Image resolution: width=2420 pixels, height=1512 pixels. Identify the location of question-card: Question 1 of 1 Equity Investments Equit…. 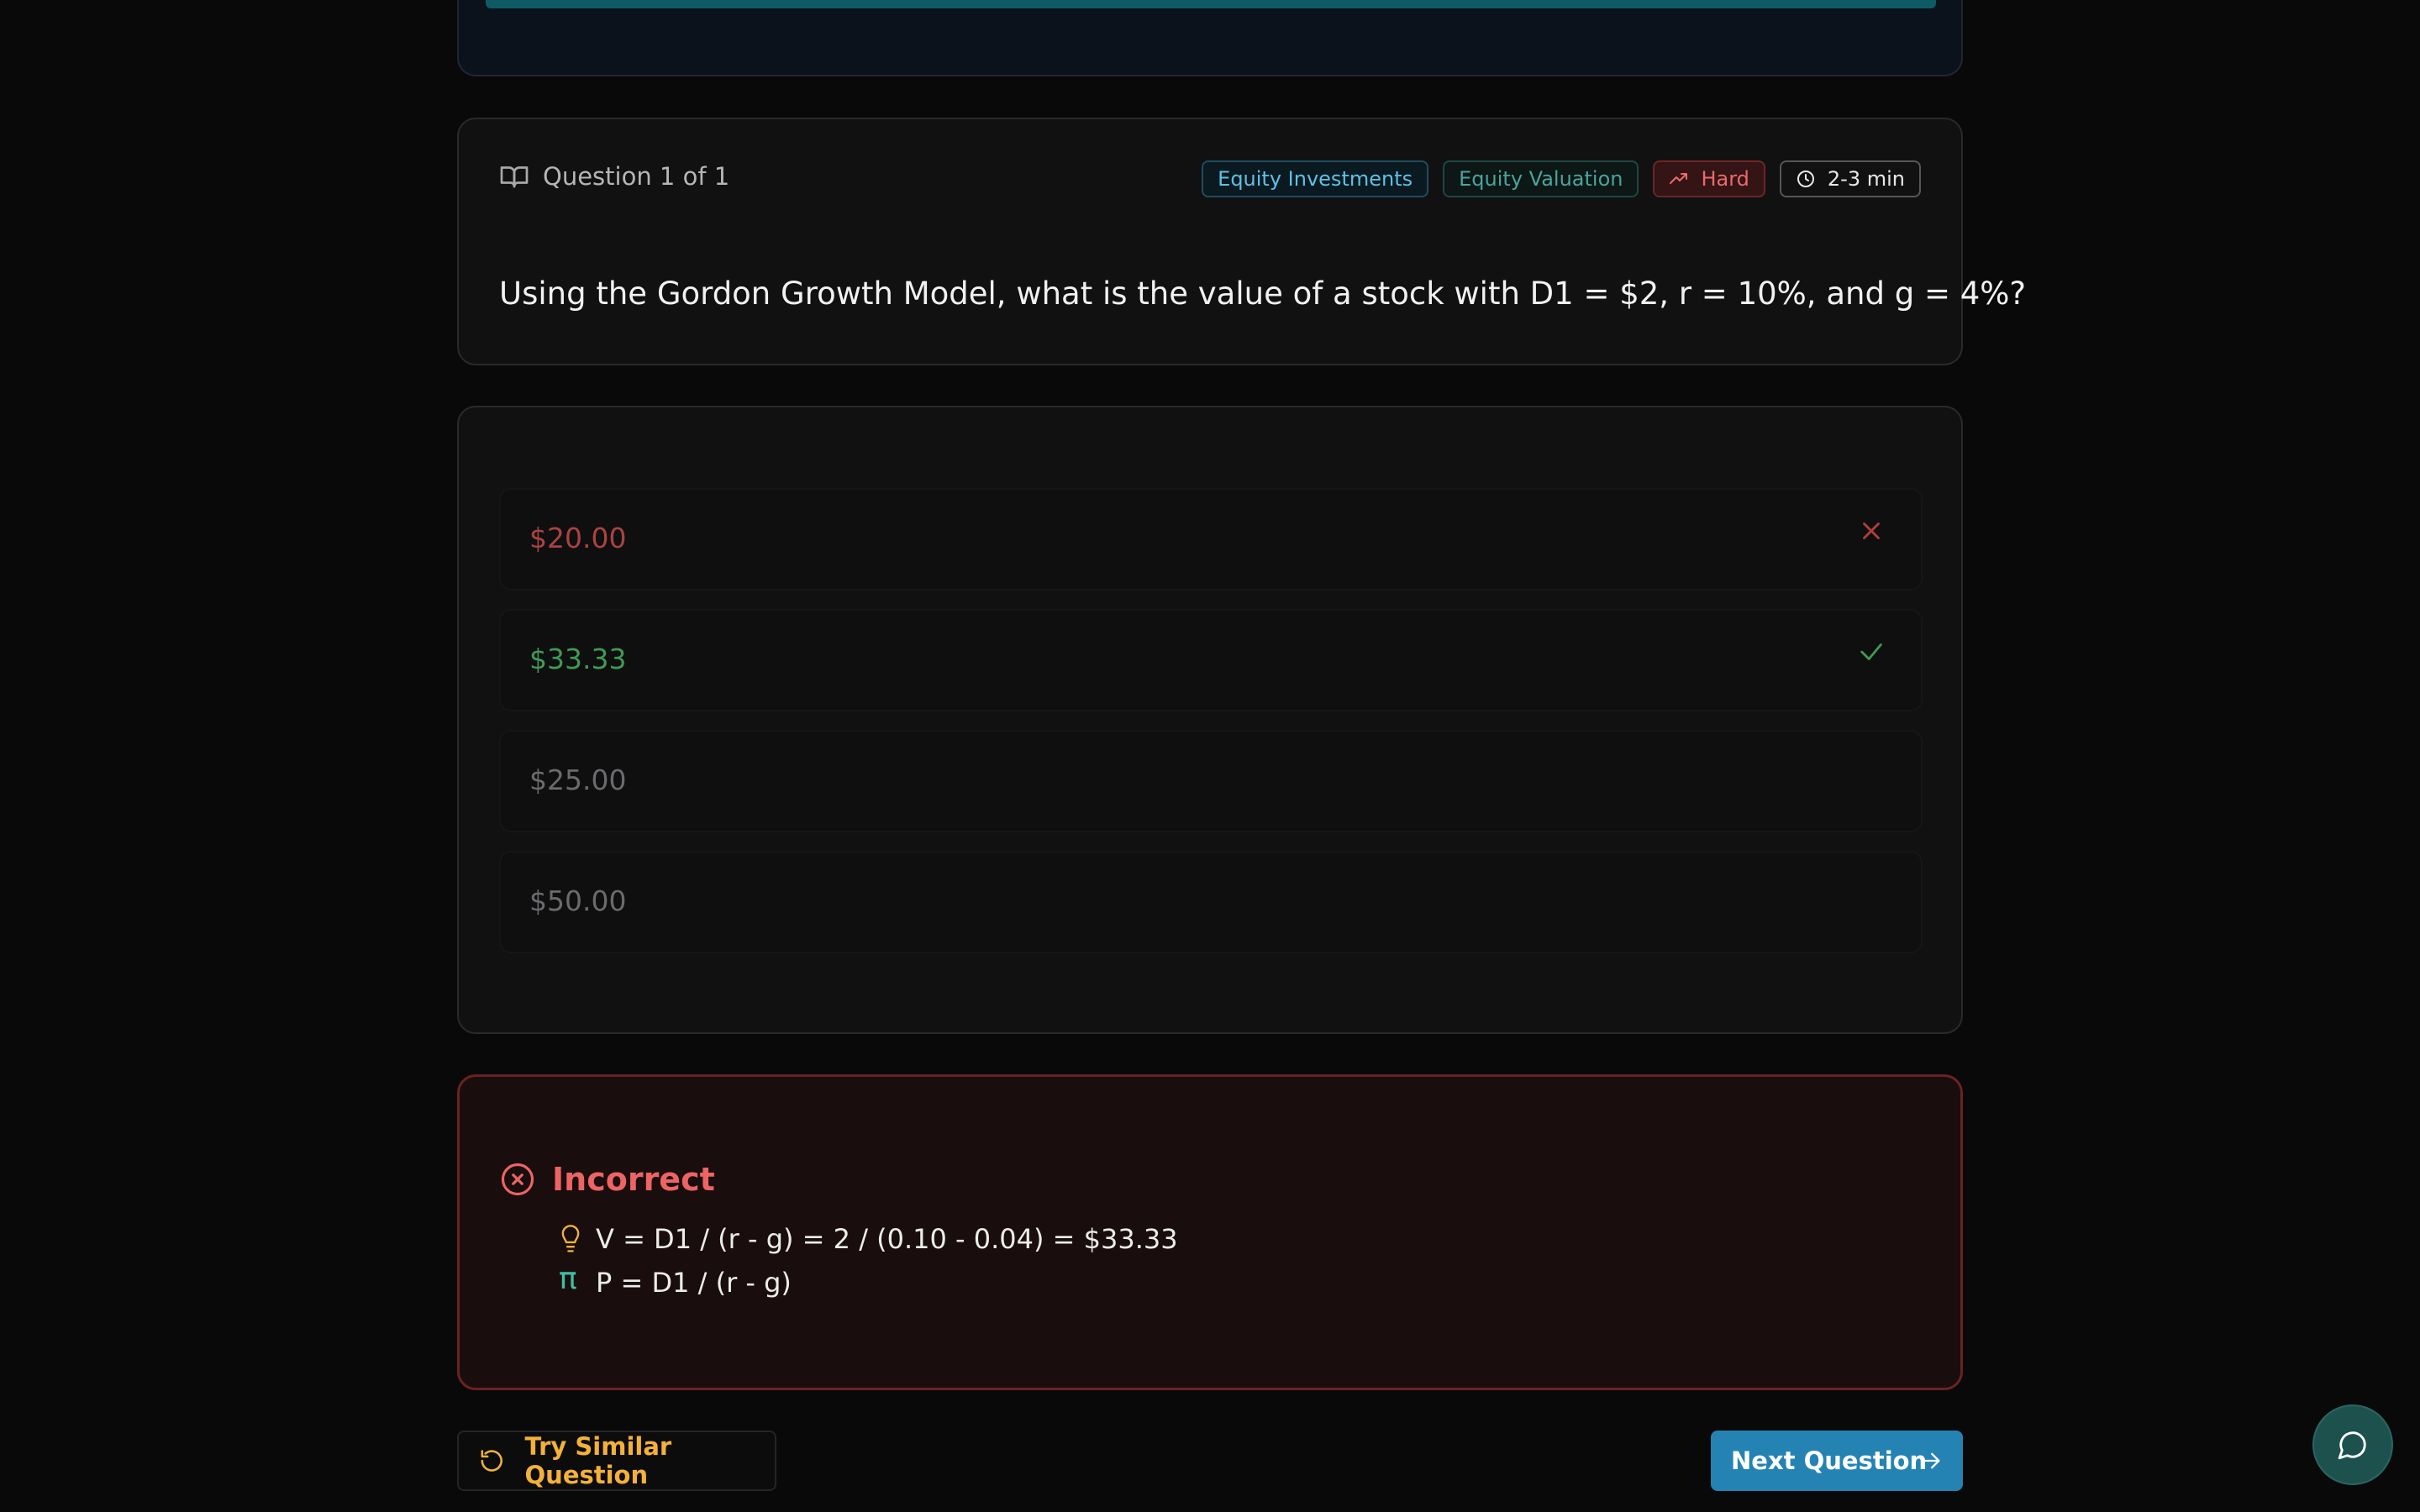
(1242, 241).